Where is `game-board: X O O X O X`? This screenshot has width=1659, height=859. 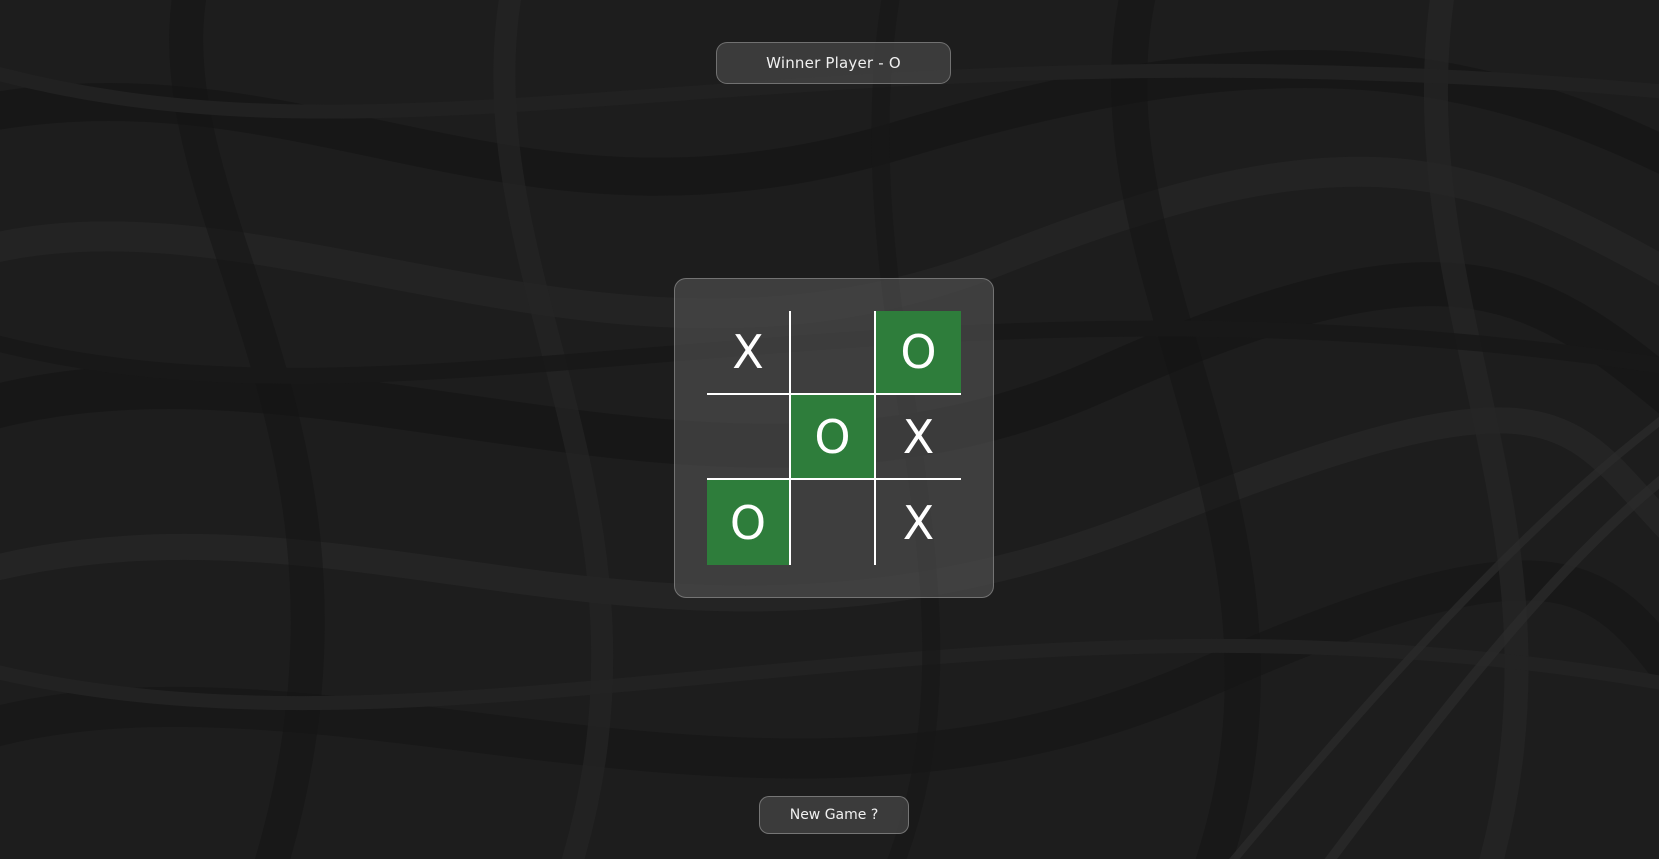
game-board: X O O X O X is located at coordinates (834, 438).